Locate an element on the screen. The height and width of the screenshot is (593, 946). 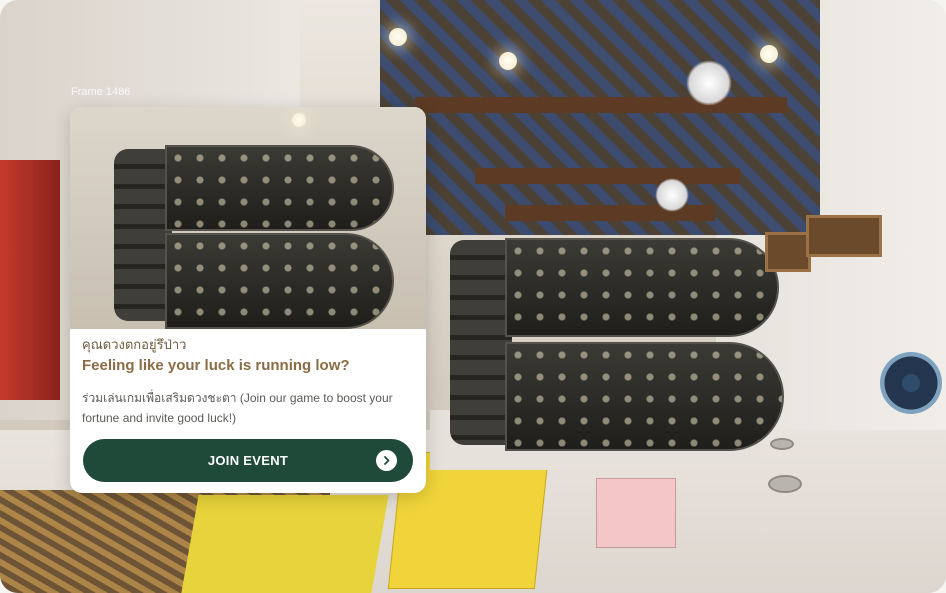
join-event-button: JOIN EVENT is located at coordinates (248, 460).